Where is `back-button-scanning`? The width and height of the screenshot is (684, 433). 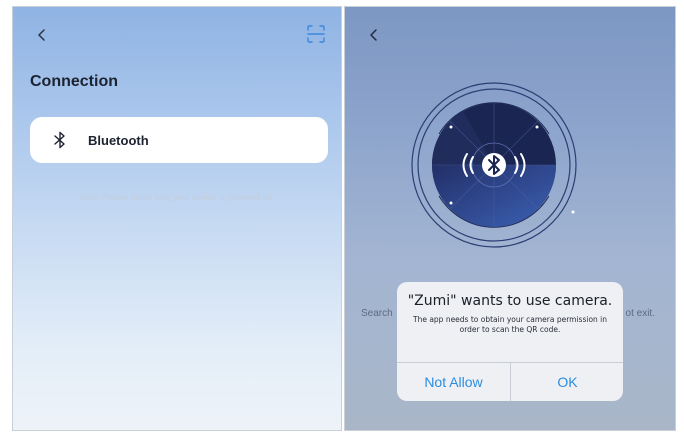 back-button-scanning is located at coordinates (374, 35).